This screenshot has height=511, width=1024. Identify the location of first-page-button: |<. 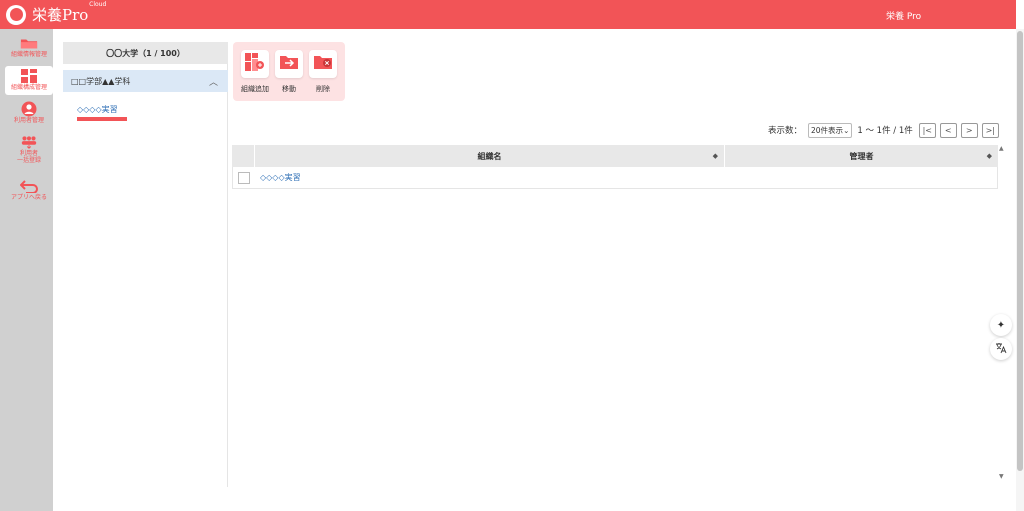
(927, 130).